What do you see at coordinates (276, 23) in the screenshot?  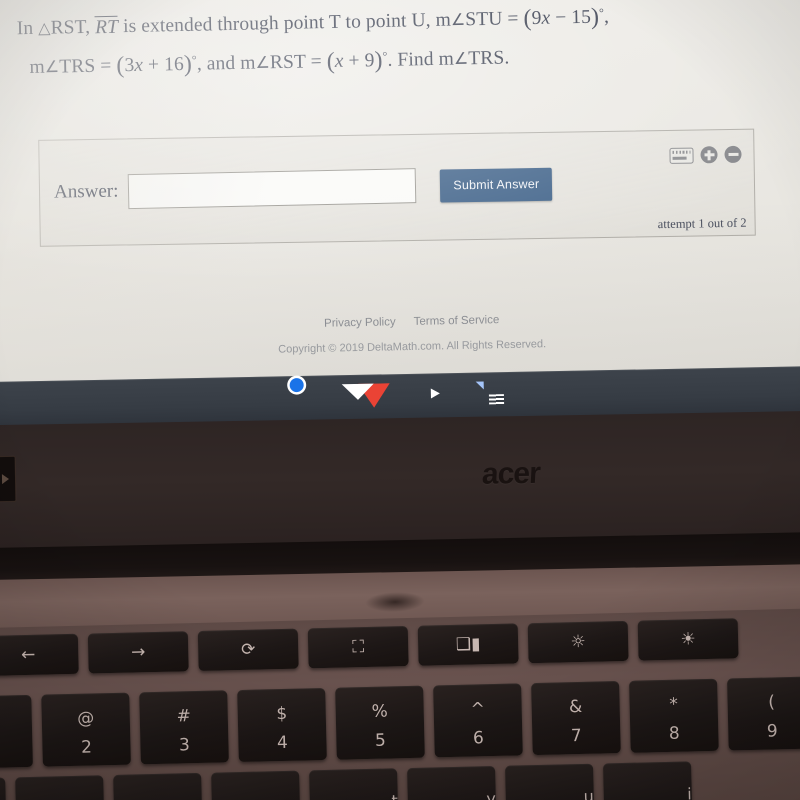 I see `text-extended: is extended through point T to point U,` at bounding box center [276, 23].